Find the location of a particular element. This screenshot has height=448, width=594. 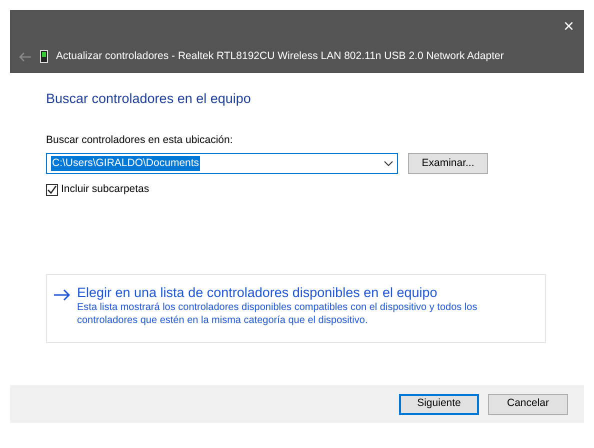

dialog-button: Siguiente is located at coordinates (439, 404).